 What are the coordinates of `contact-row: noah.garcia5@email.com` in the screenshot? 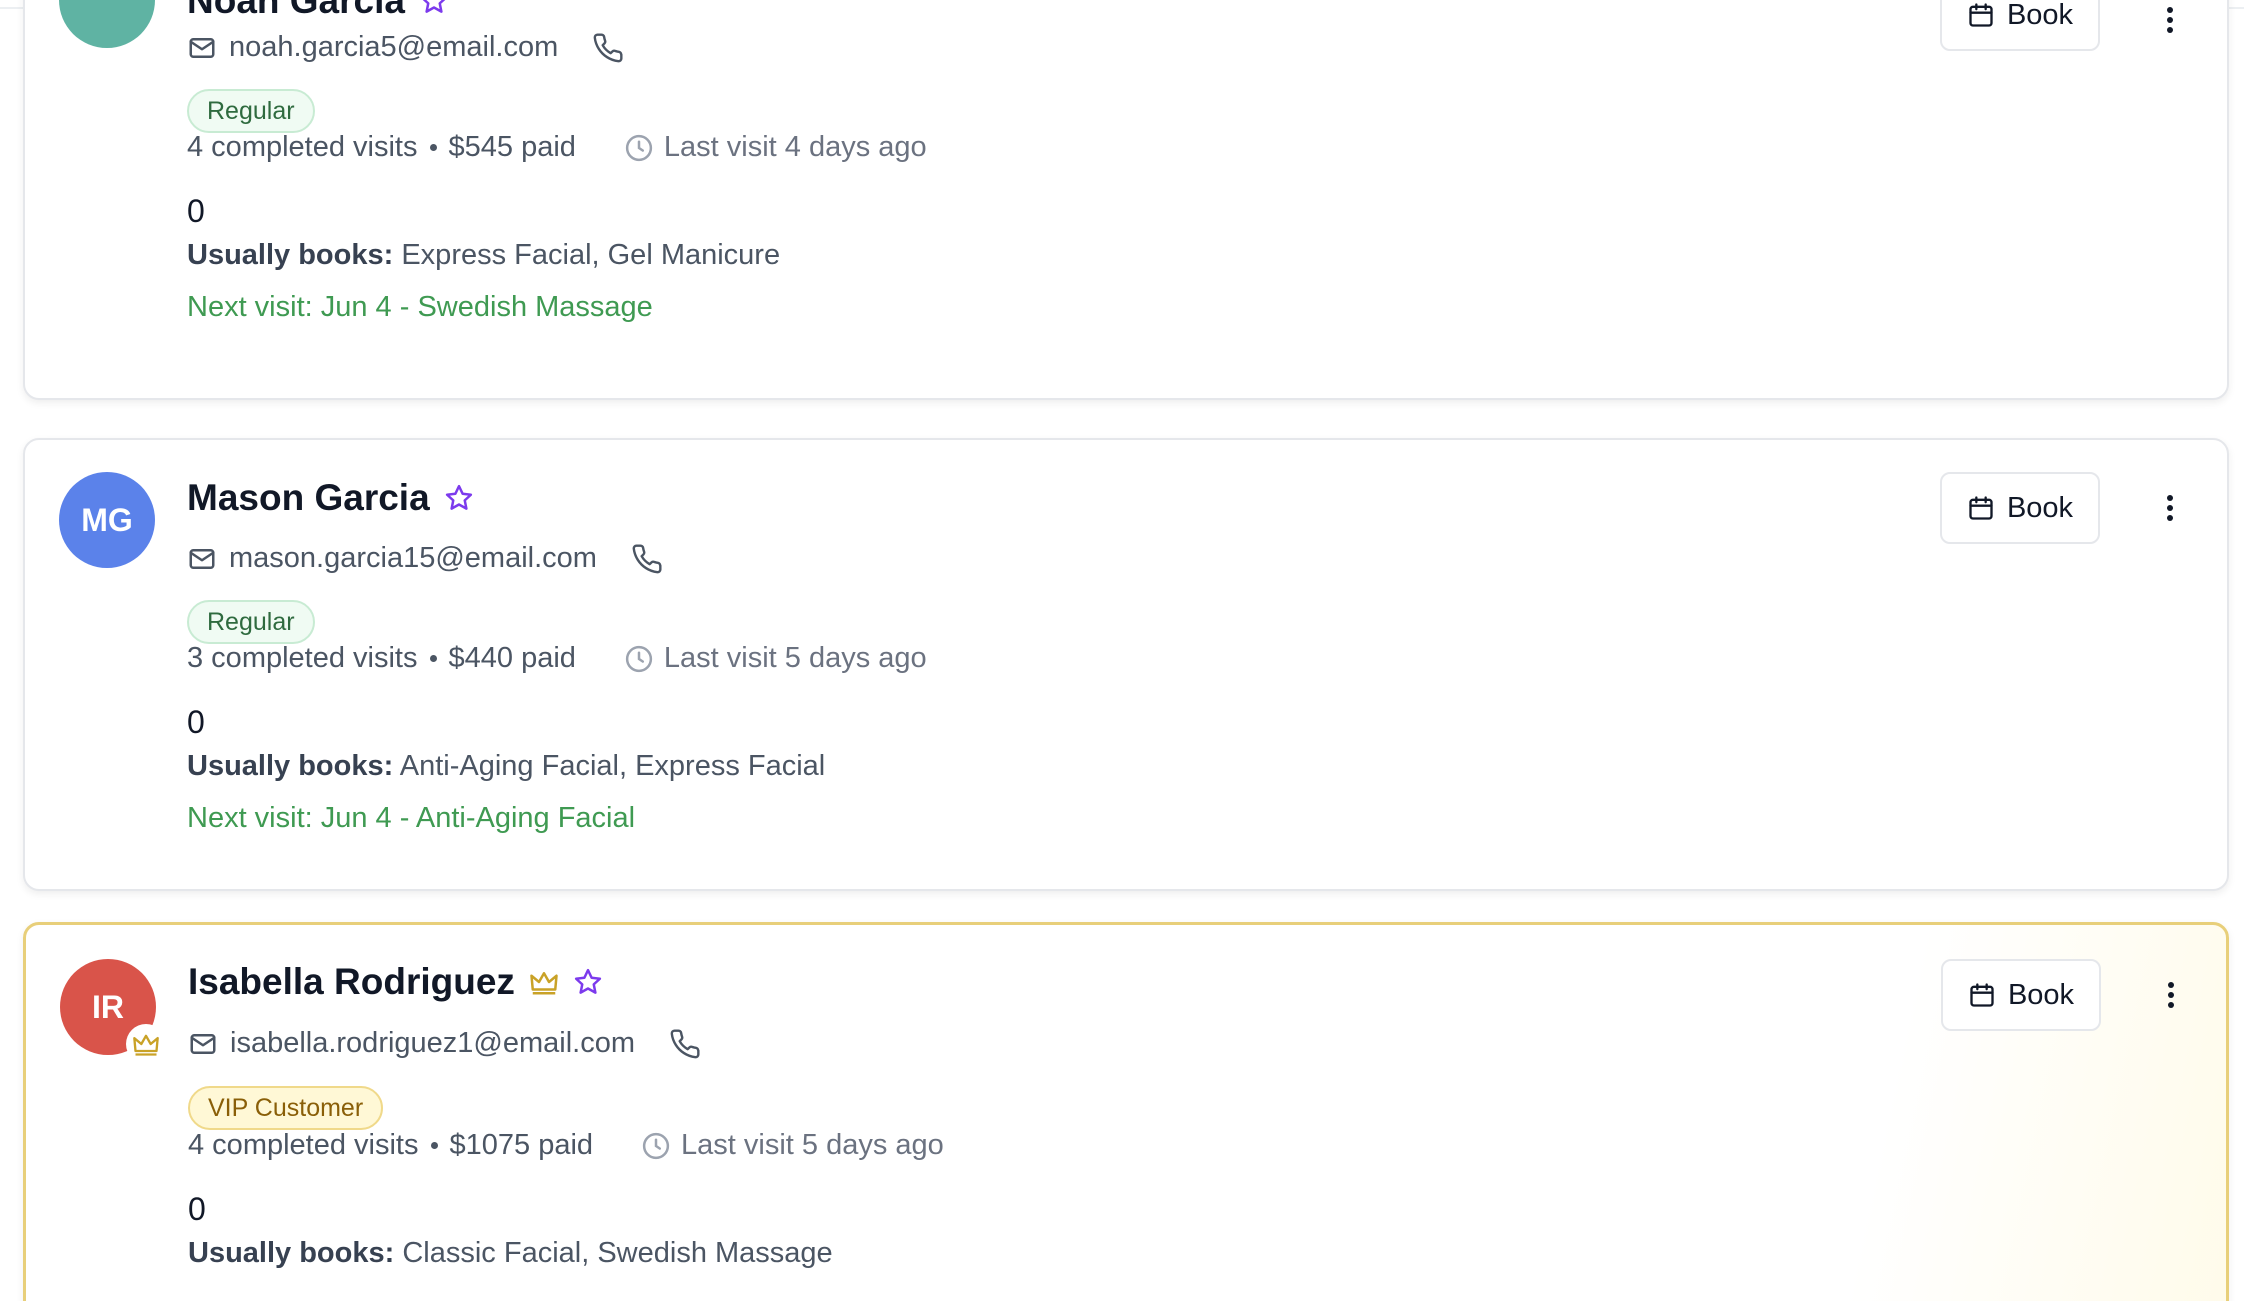 It's located at (405, 47).